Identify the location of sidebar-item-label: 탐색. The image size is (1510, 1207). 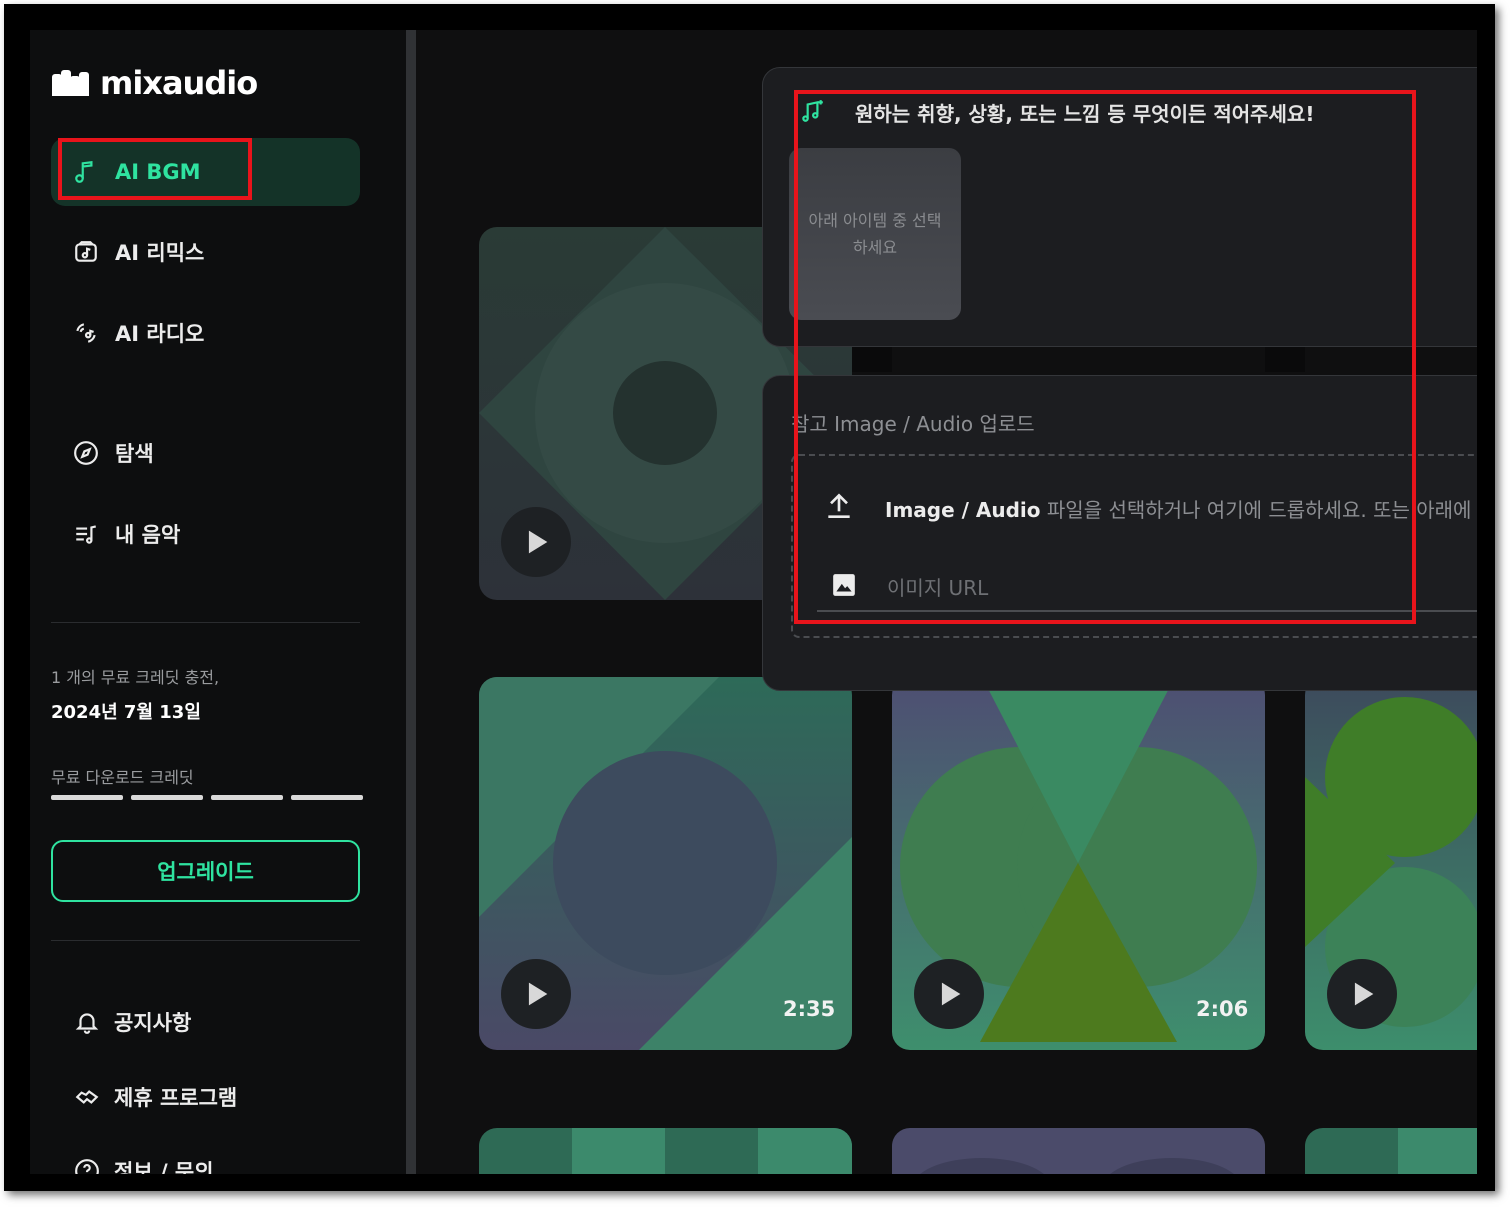
(134, 454).